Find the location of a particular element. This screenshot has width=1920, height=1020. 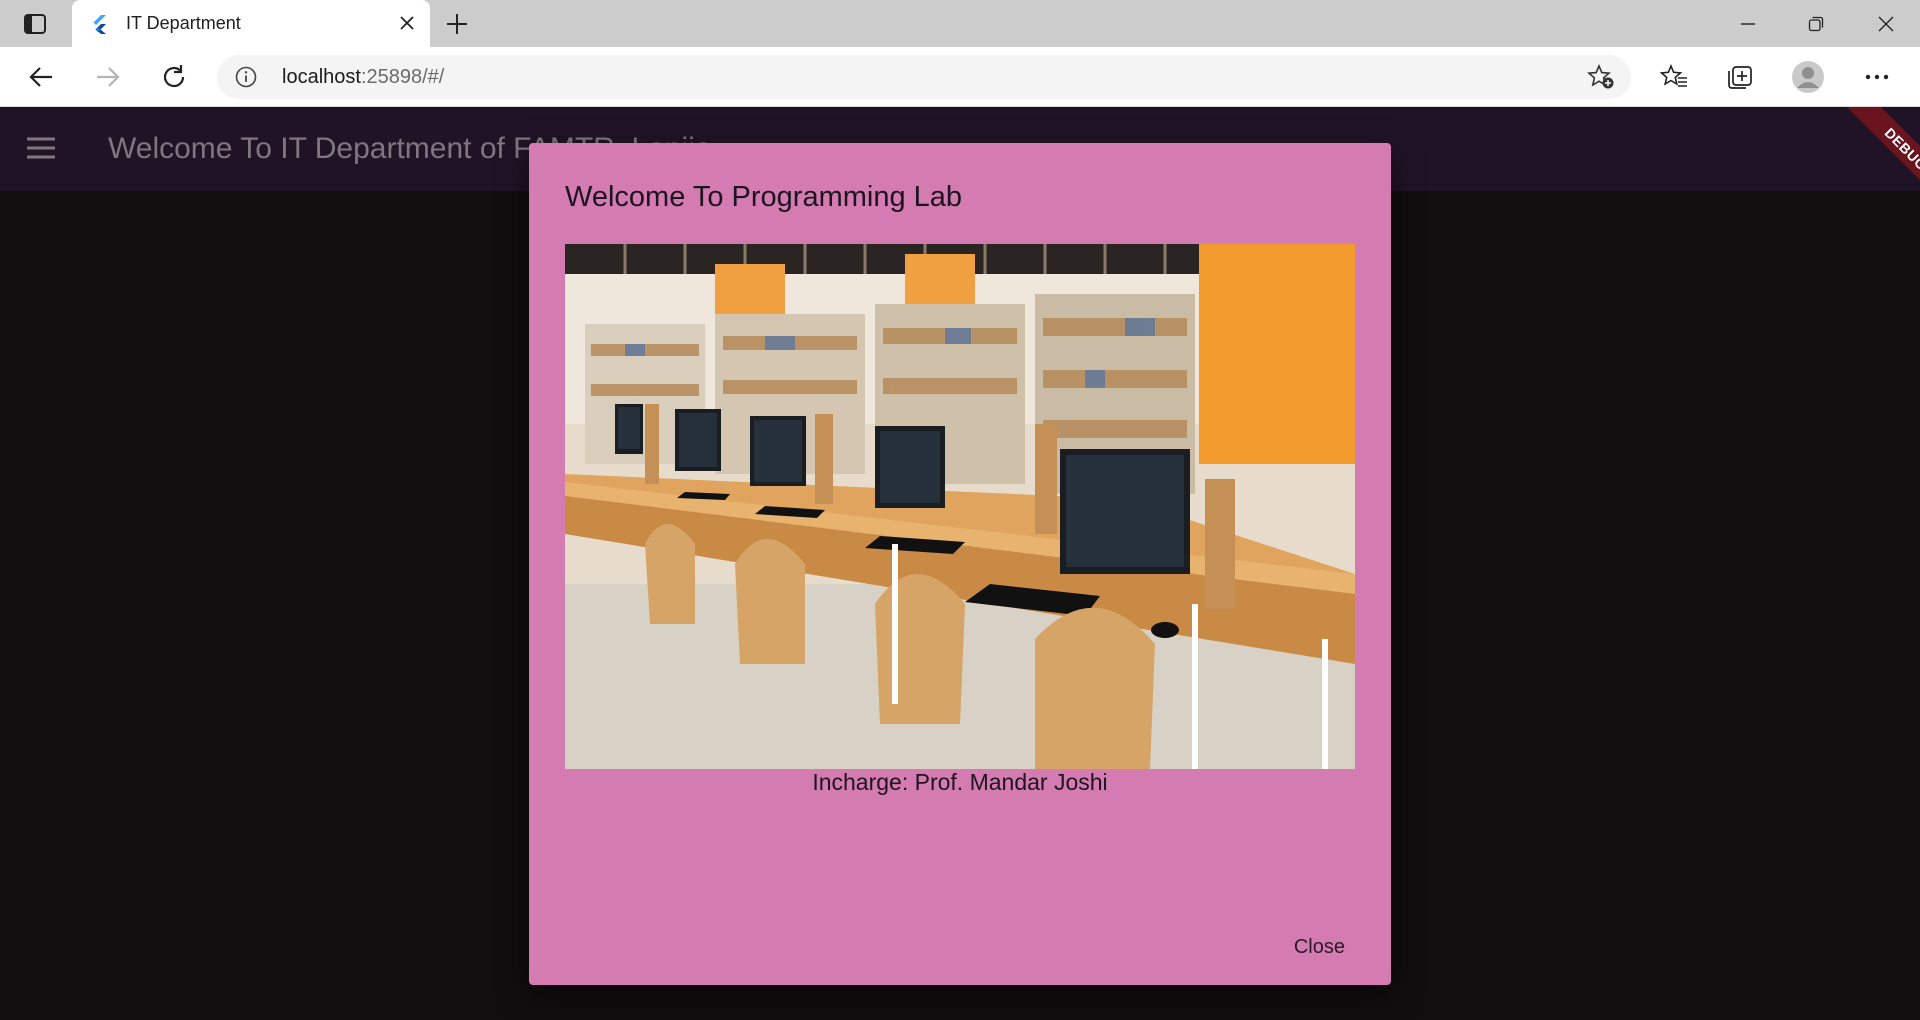

more-icon is located at coordinates (1877, 77).